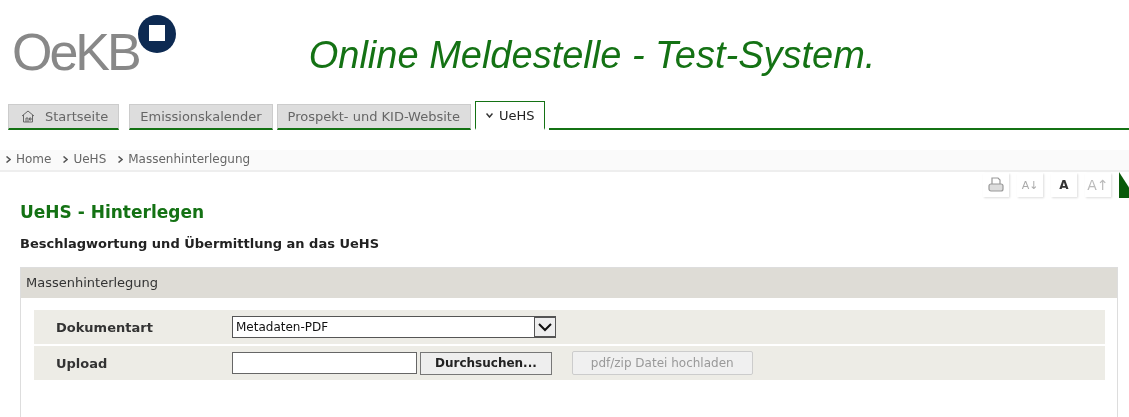  I want to click on font-size-button: A, so click(1064, 185).